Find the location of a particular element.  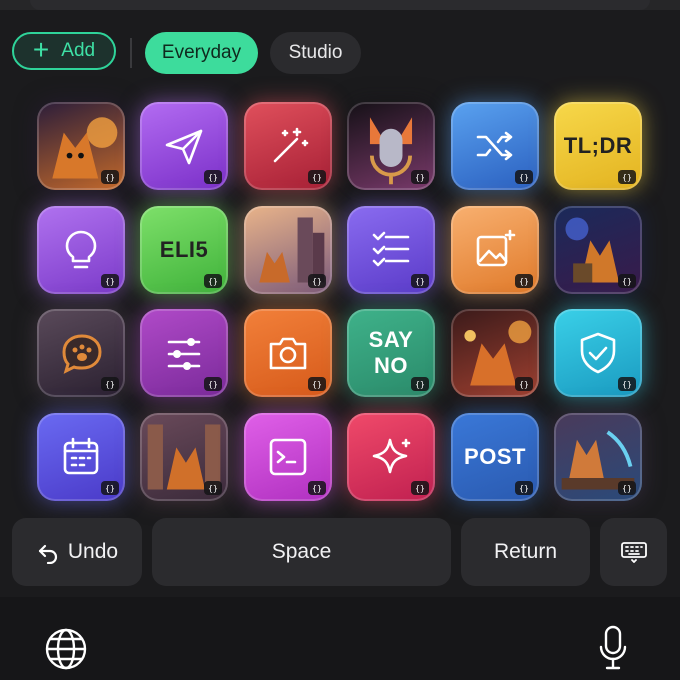

idea-prompt-tile: {} is located at coordinates (81, 250).